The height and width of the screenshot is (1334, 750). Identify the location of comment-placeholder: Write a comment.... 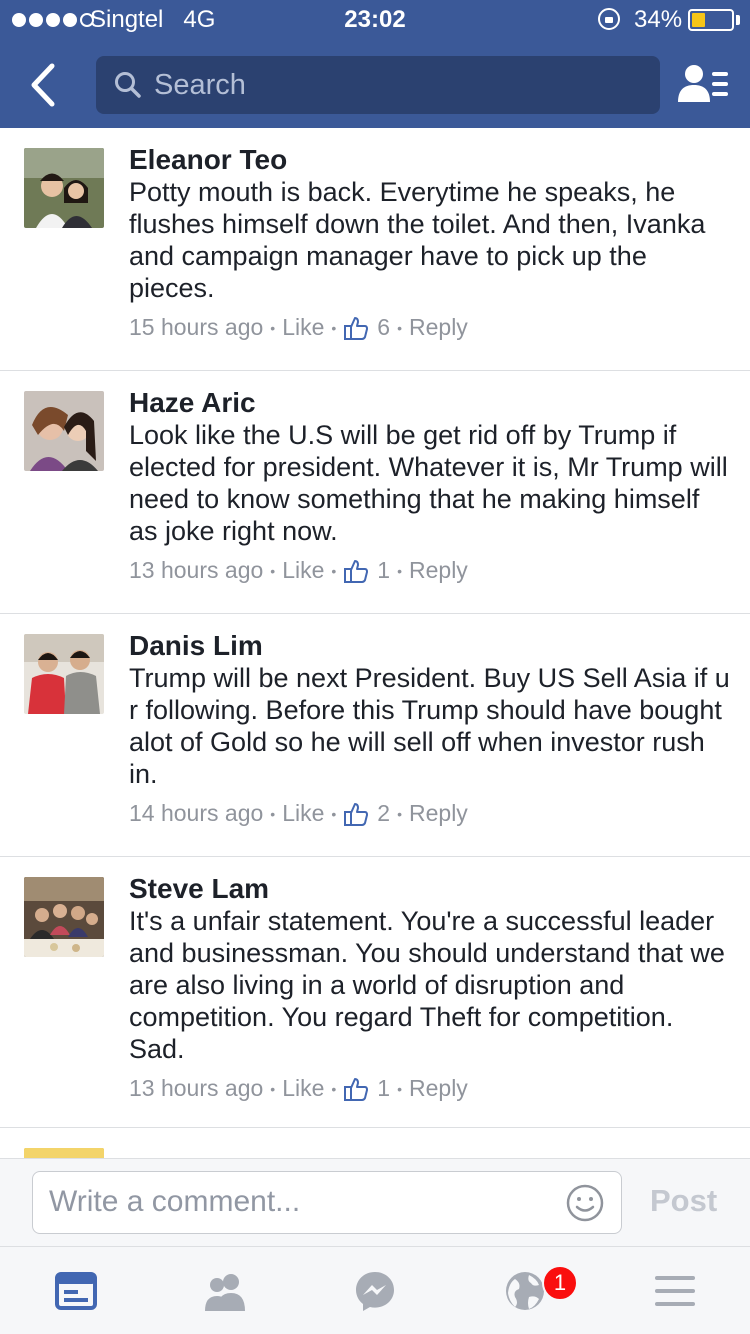
(175, 1201).